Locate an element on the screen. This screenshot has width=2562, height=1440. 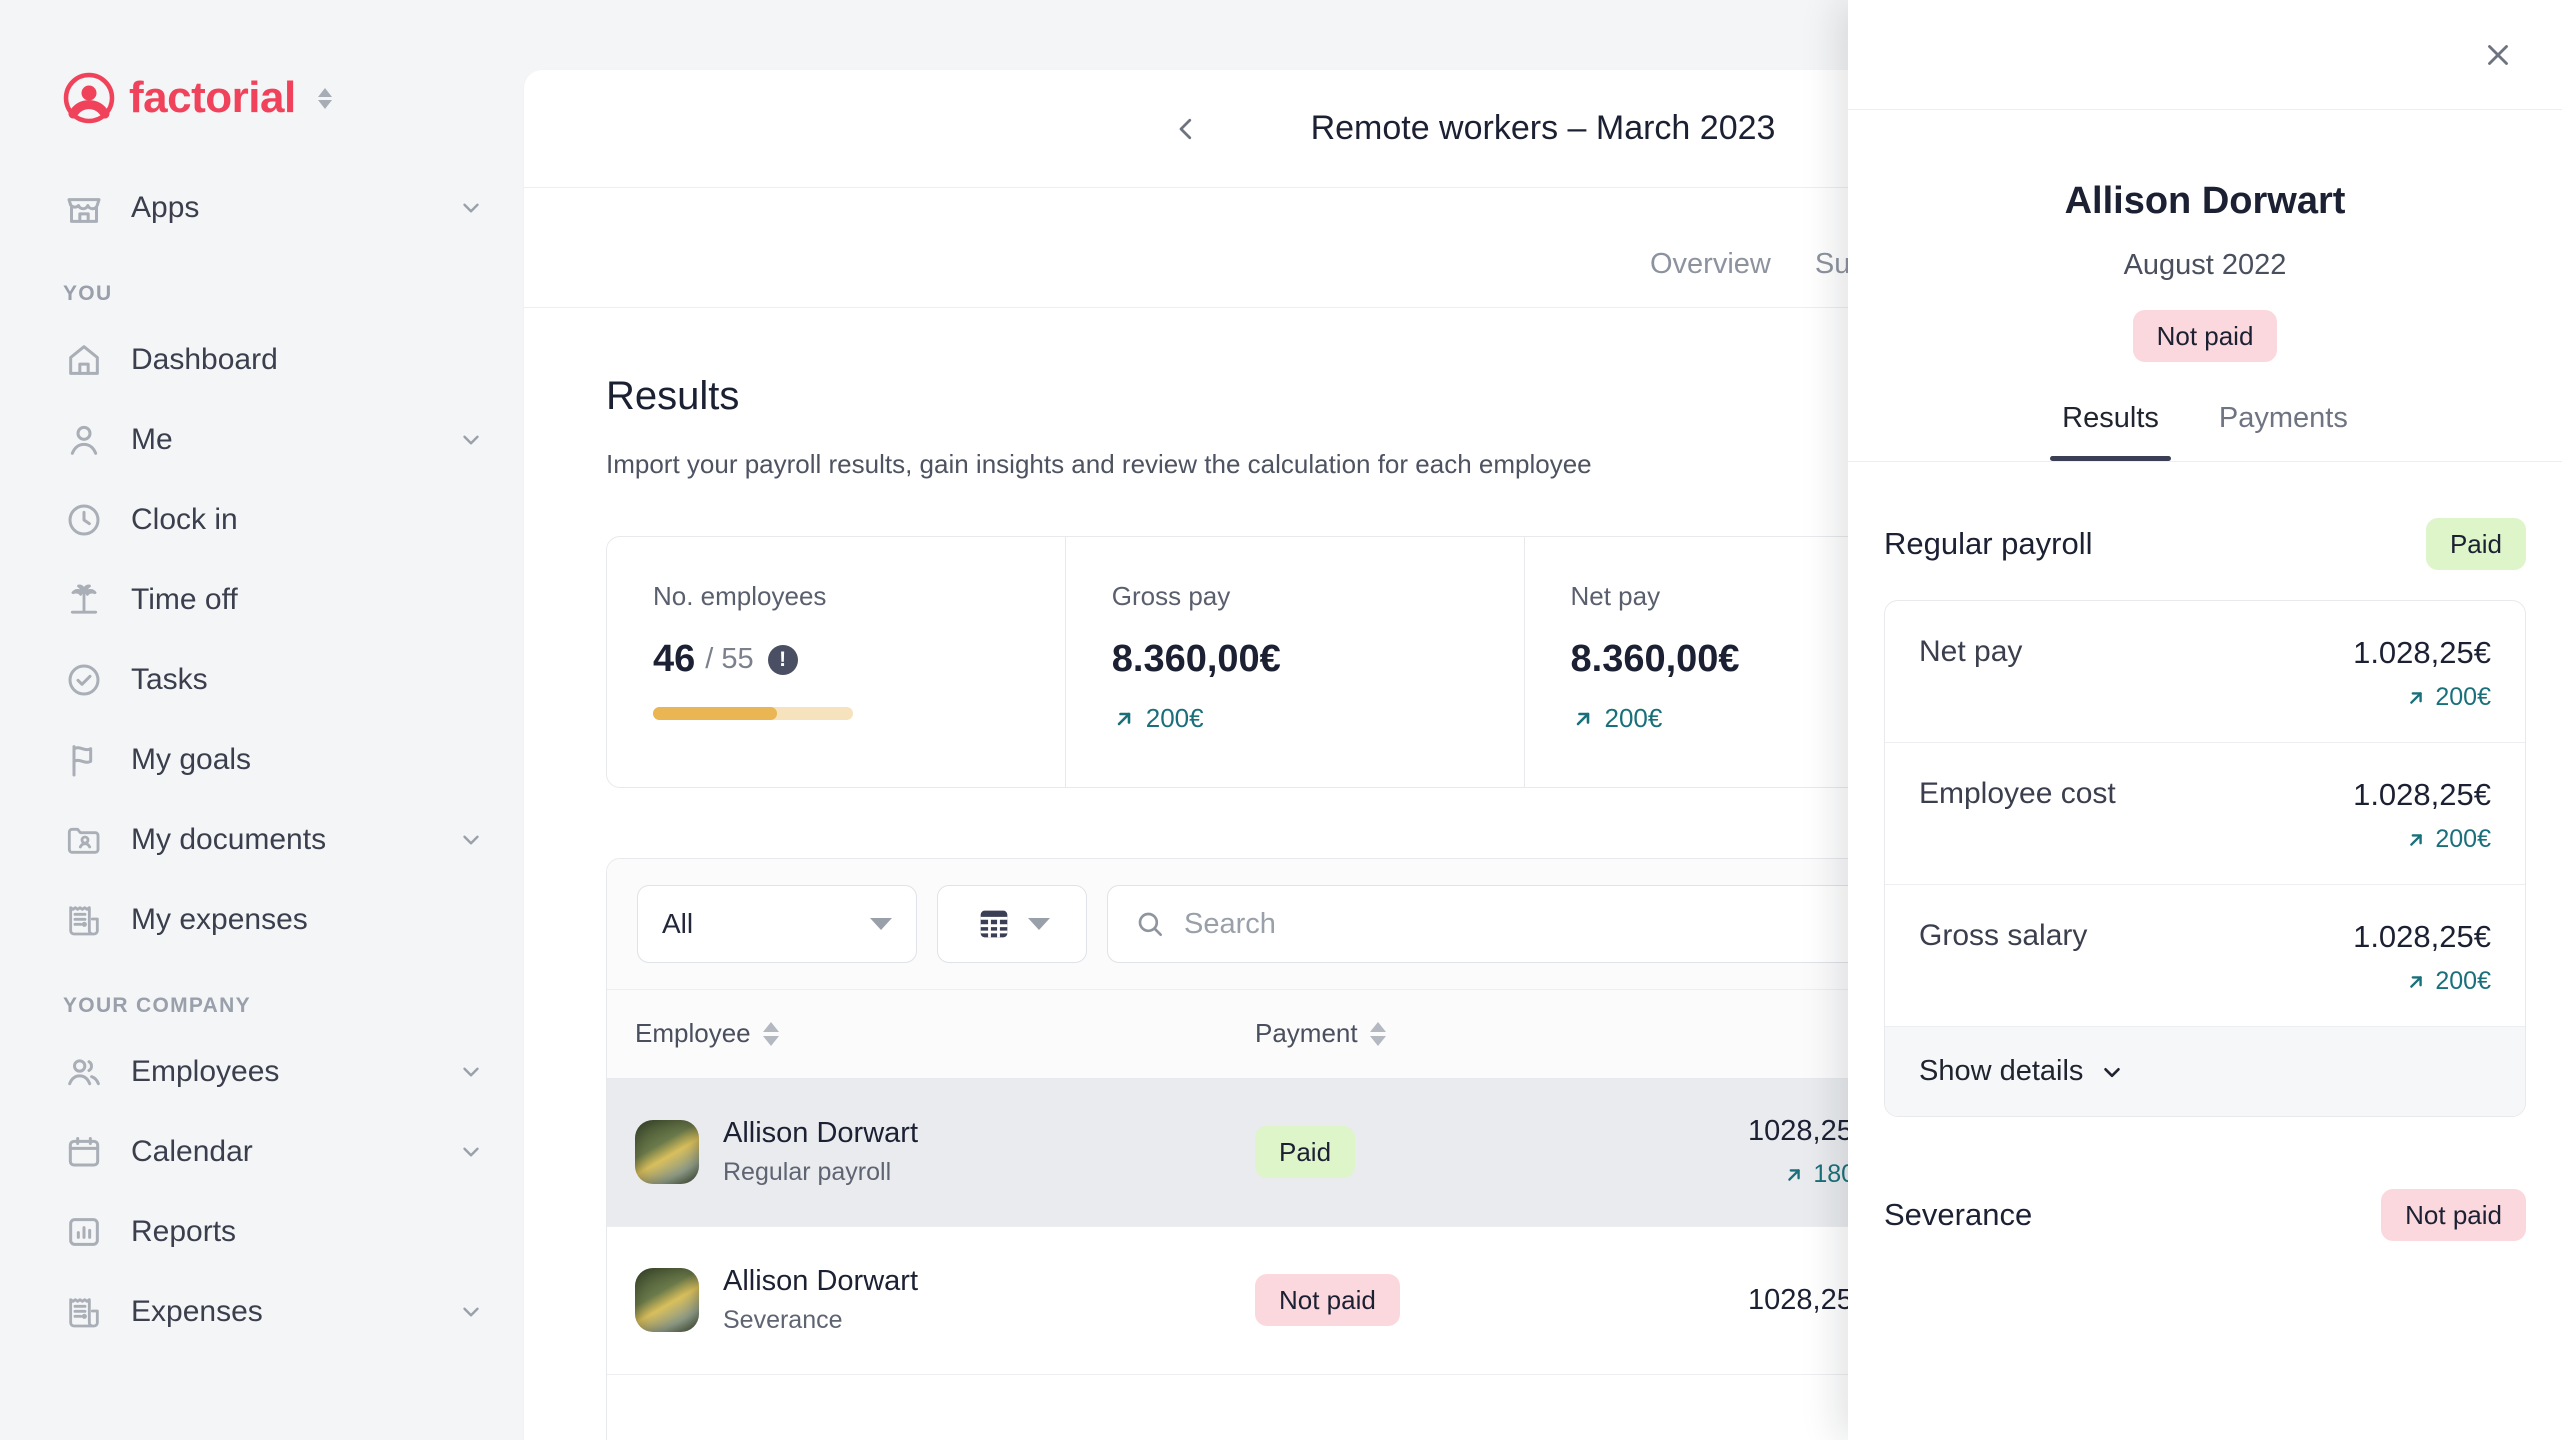
drawer-section-title: Severance is located at coordinates (1958, 1214).